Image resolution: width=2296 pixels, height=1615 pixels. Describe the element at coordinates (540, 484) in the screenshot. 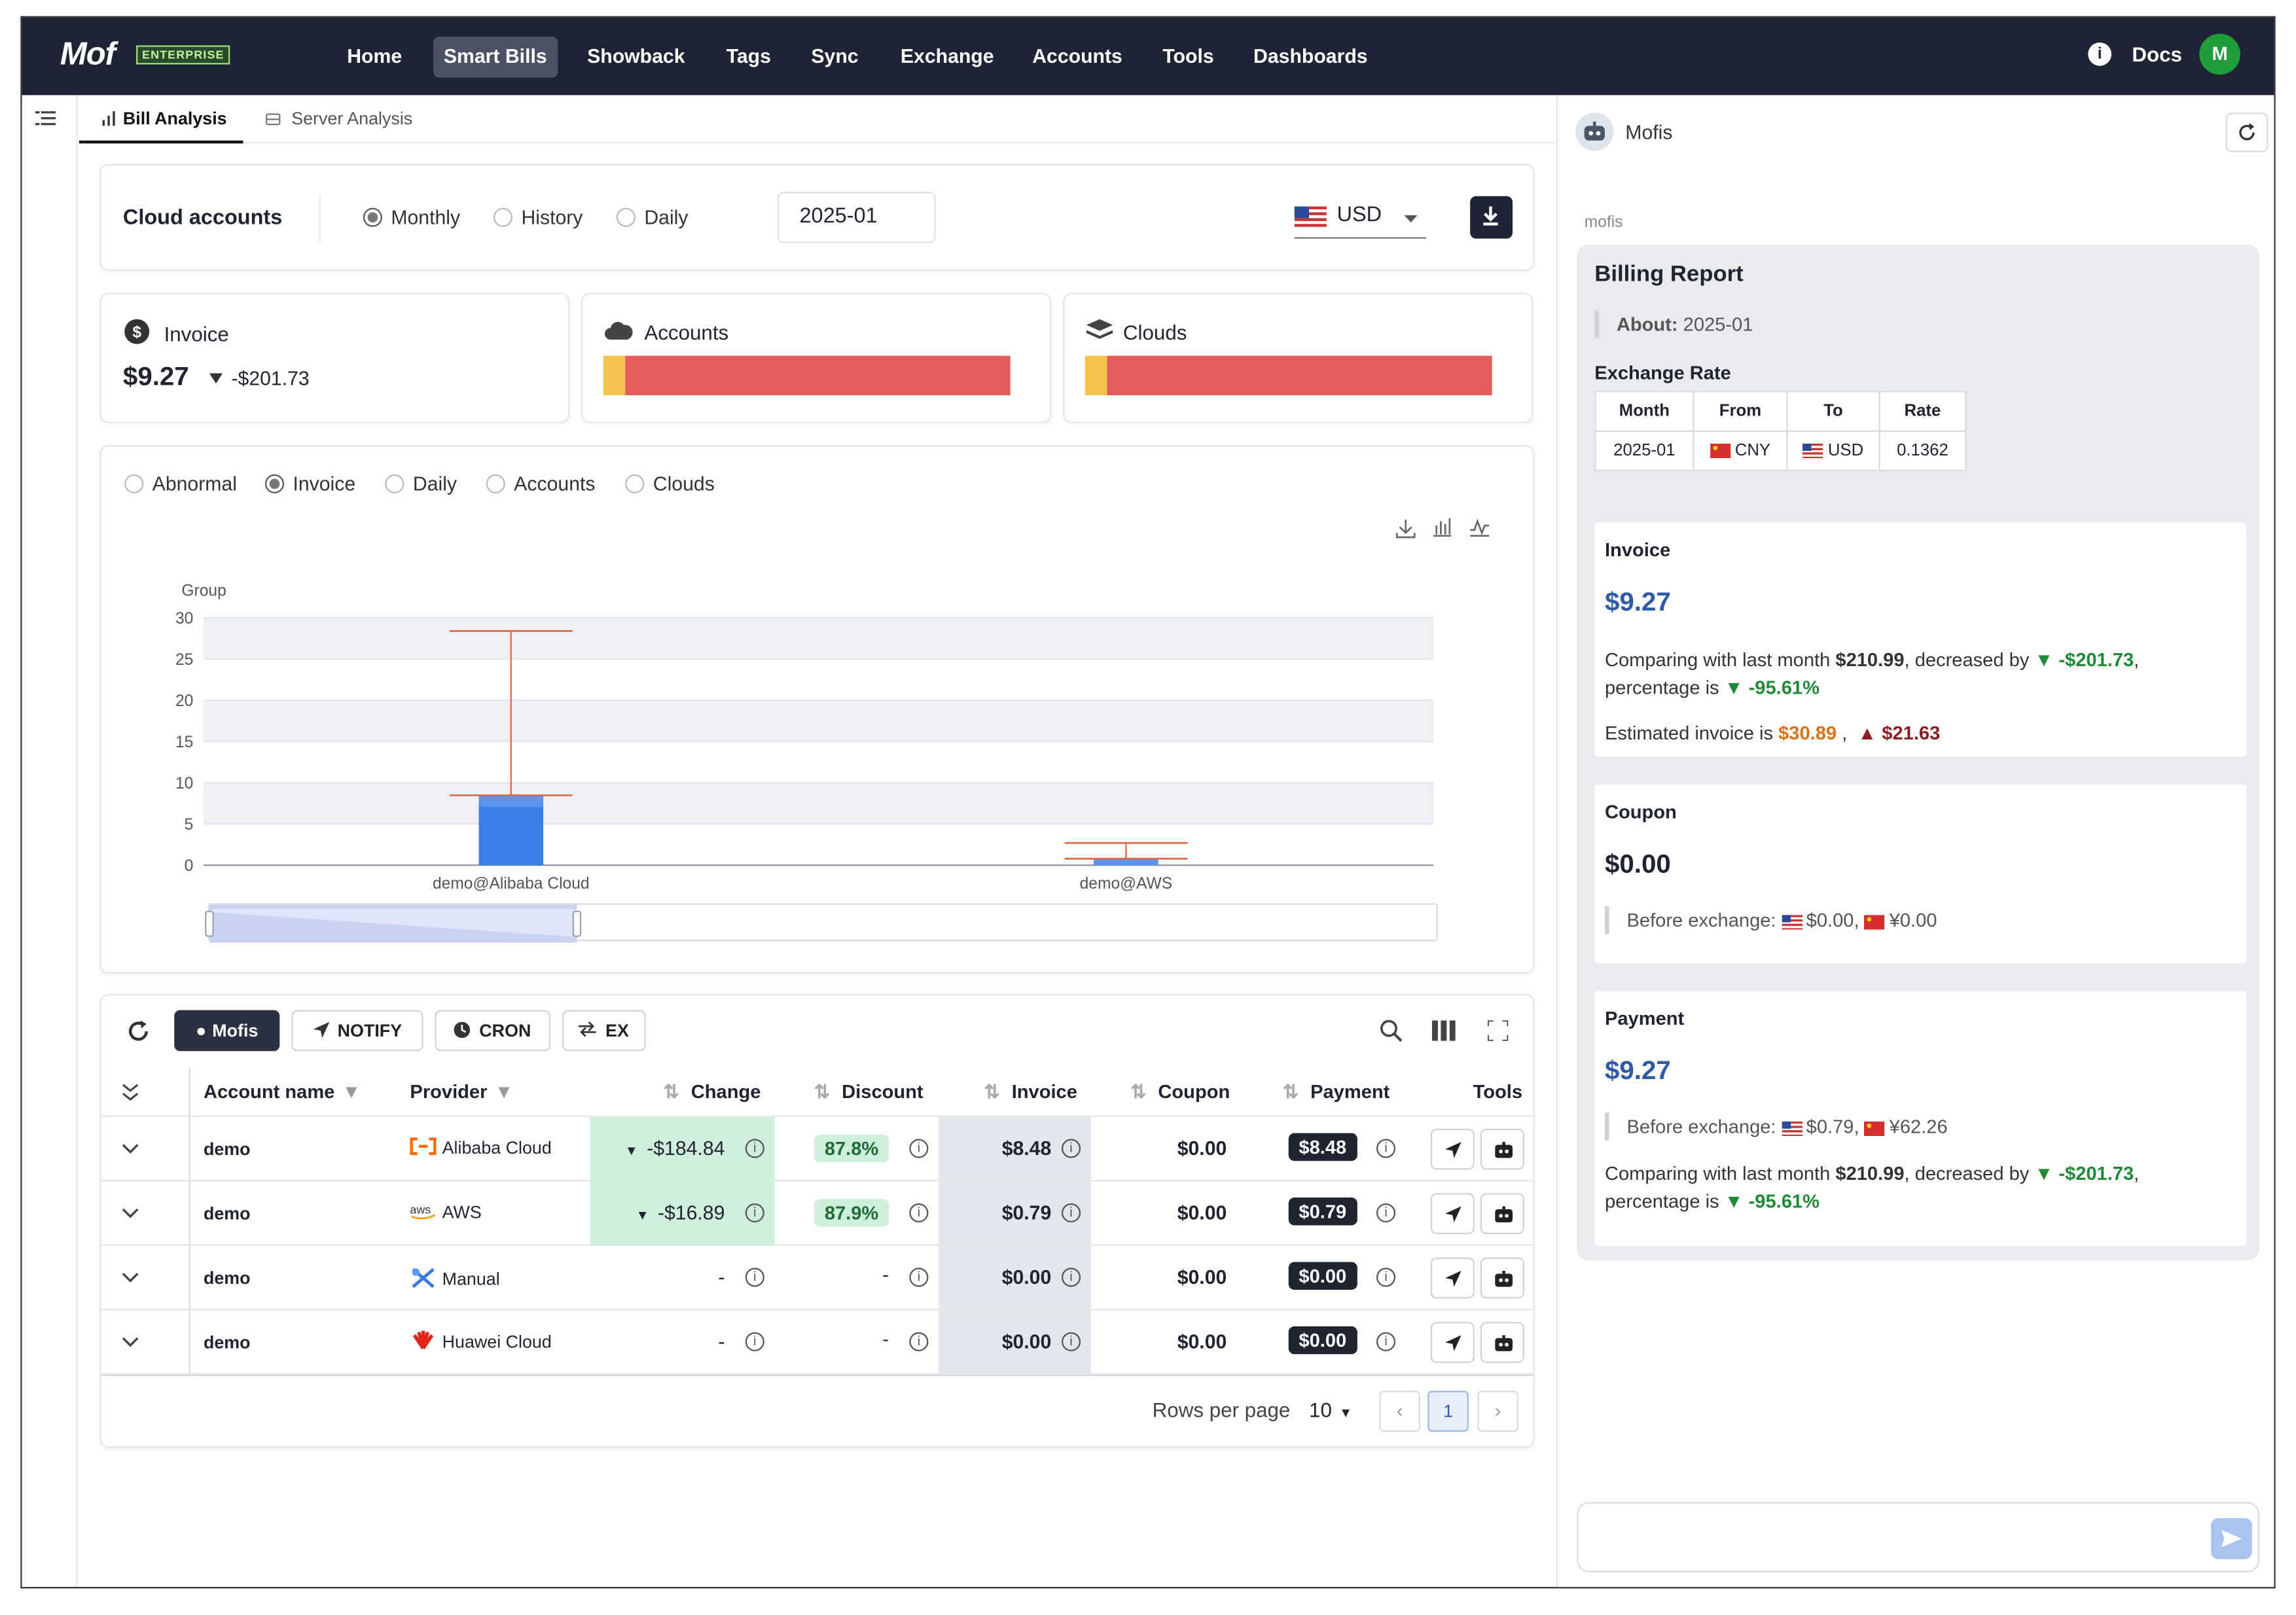

I see `chart-tab-accounts: Accounts` at that location.